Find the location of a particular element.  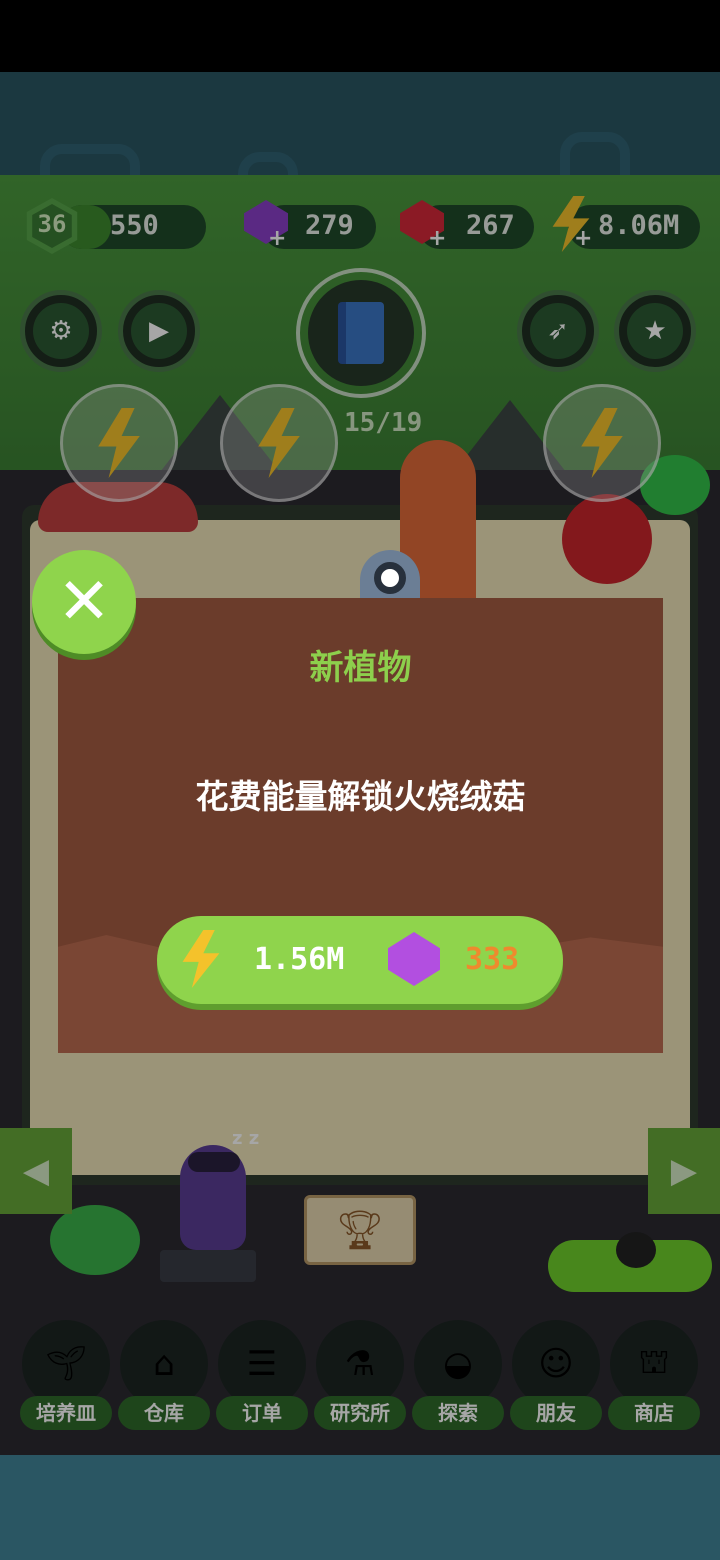

dialog-message: 花费能量解锁火烧绒菇 is located at coordinates (360, 796).